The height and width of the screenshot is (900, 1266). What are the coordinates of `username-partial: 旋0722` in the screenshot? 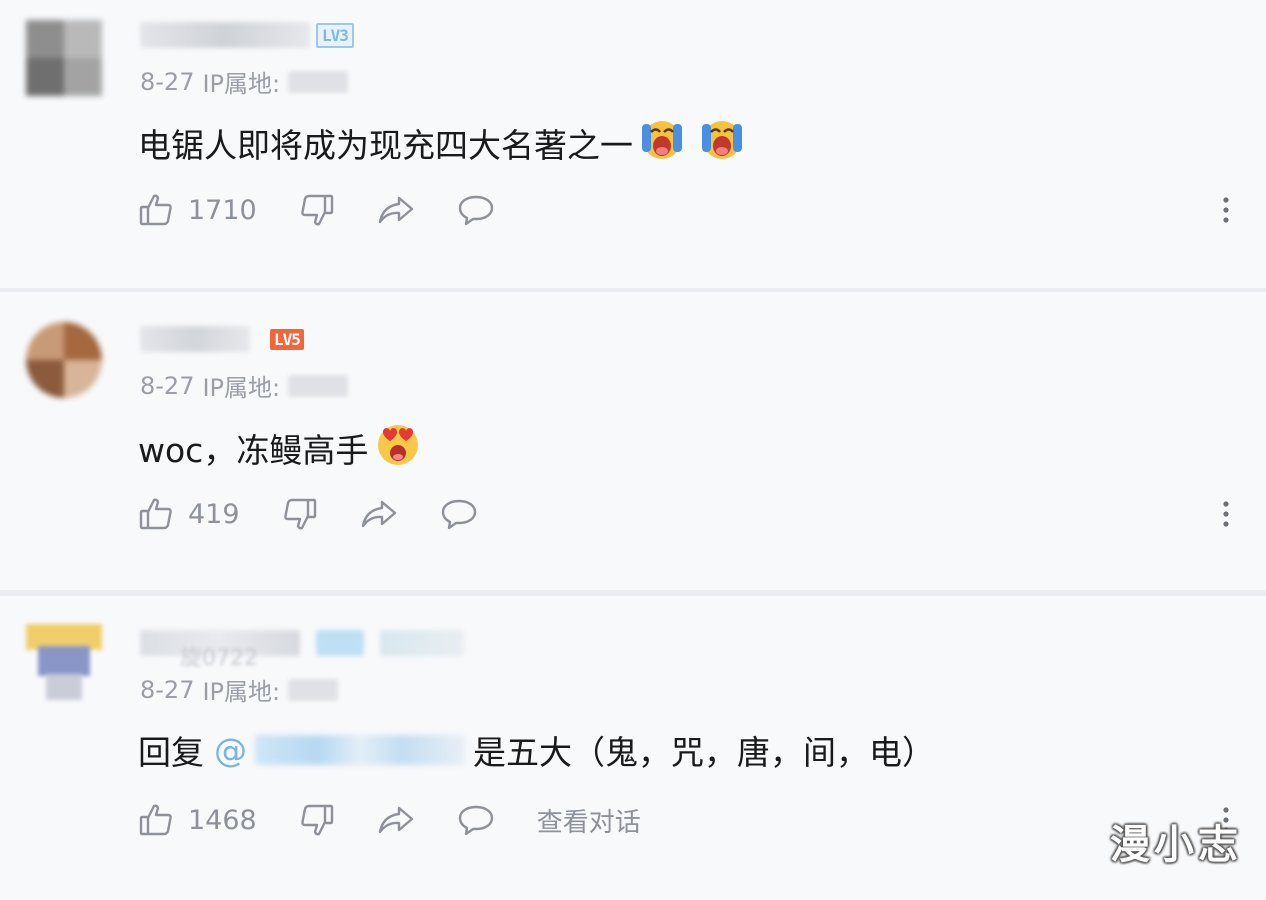 It's located at (219, 658).